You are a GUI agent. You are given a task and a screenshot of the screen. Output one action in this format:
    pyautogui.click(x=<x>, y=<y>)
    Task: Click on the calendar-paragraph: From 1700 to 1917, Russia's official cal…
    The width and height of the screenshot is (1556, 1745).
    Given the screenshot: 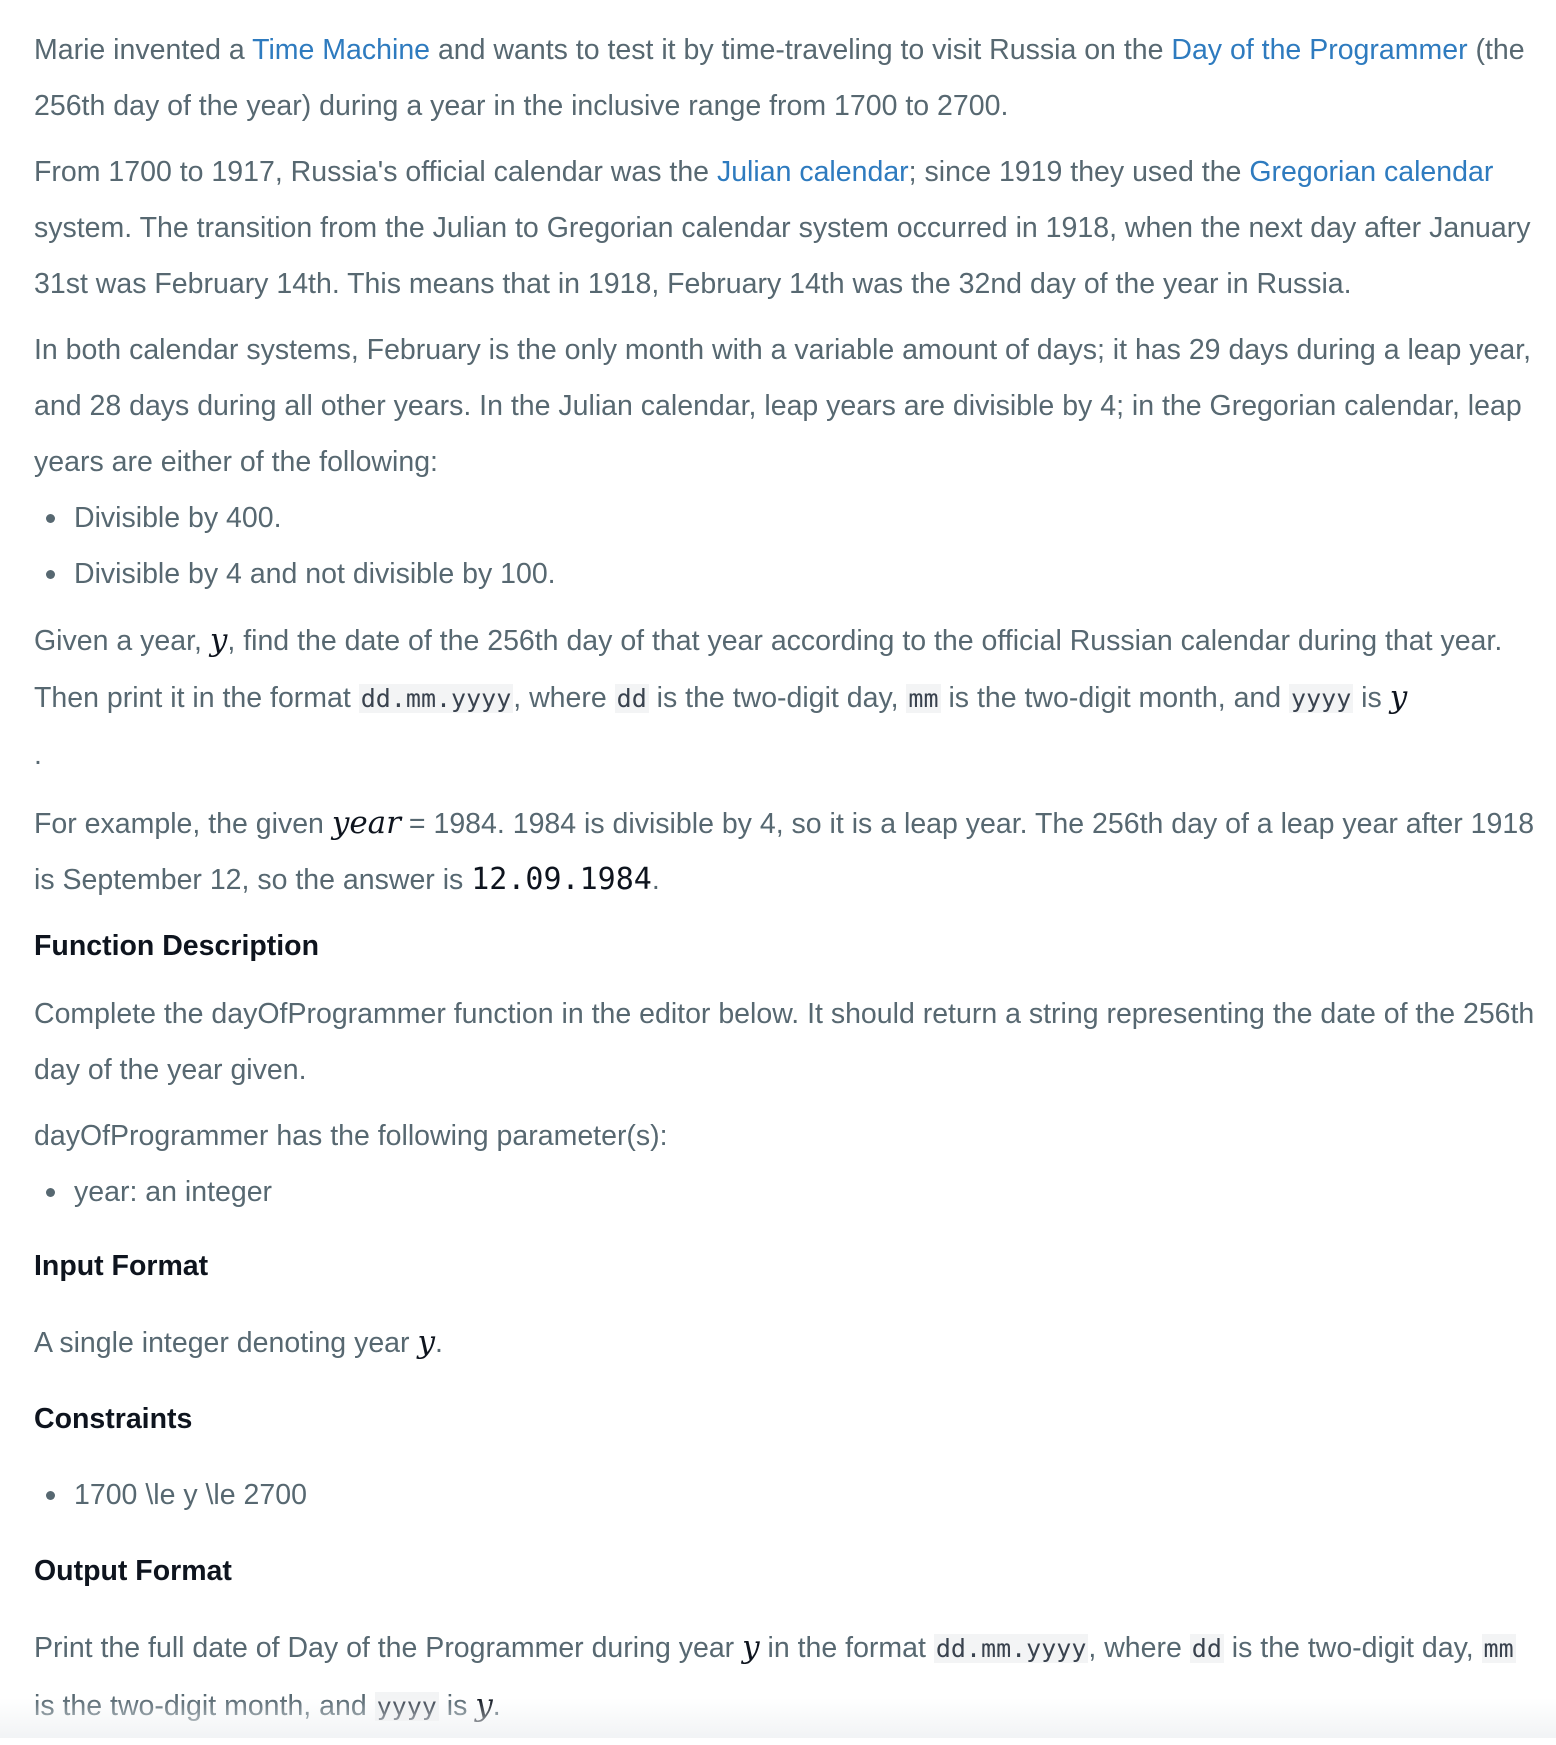 What is the action you would take?
    pyautogui.click(x=789, y=228)
    